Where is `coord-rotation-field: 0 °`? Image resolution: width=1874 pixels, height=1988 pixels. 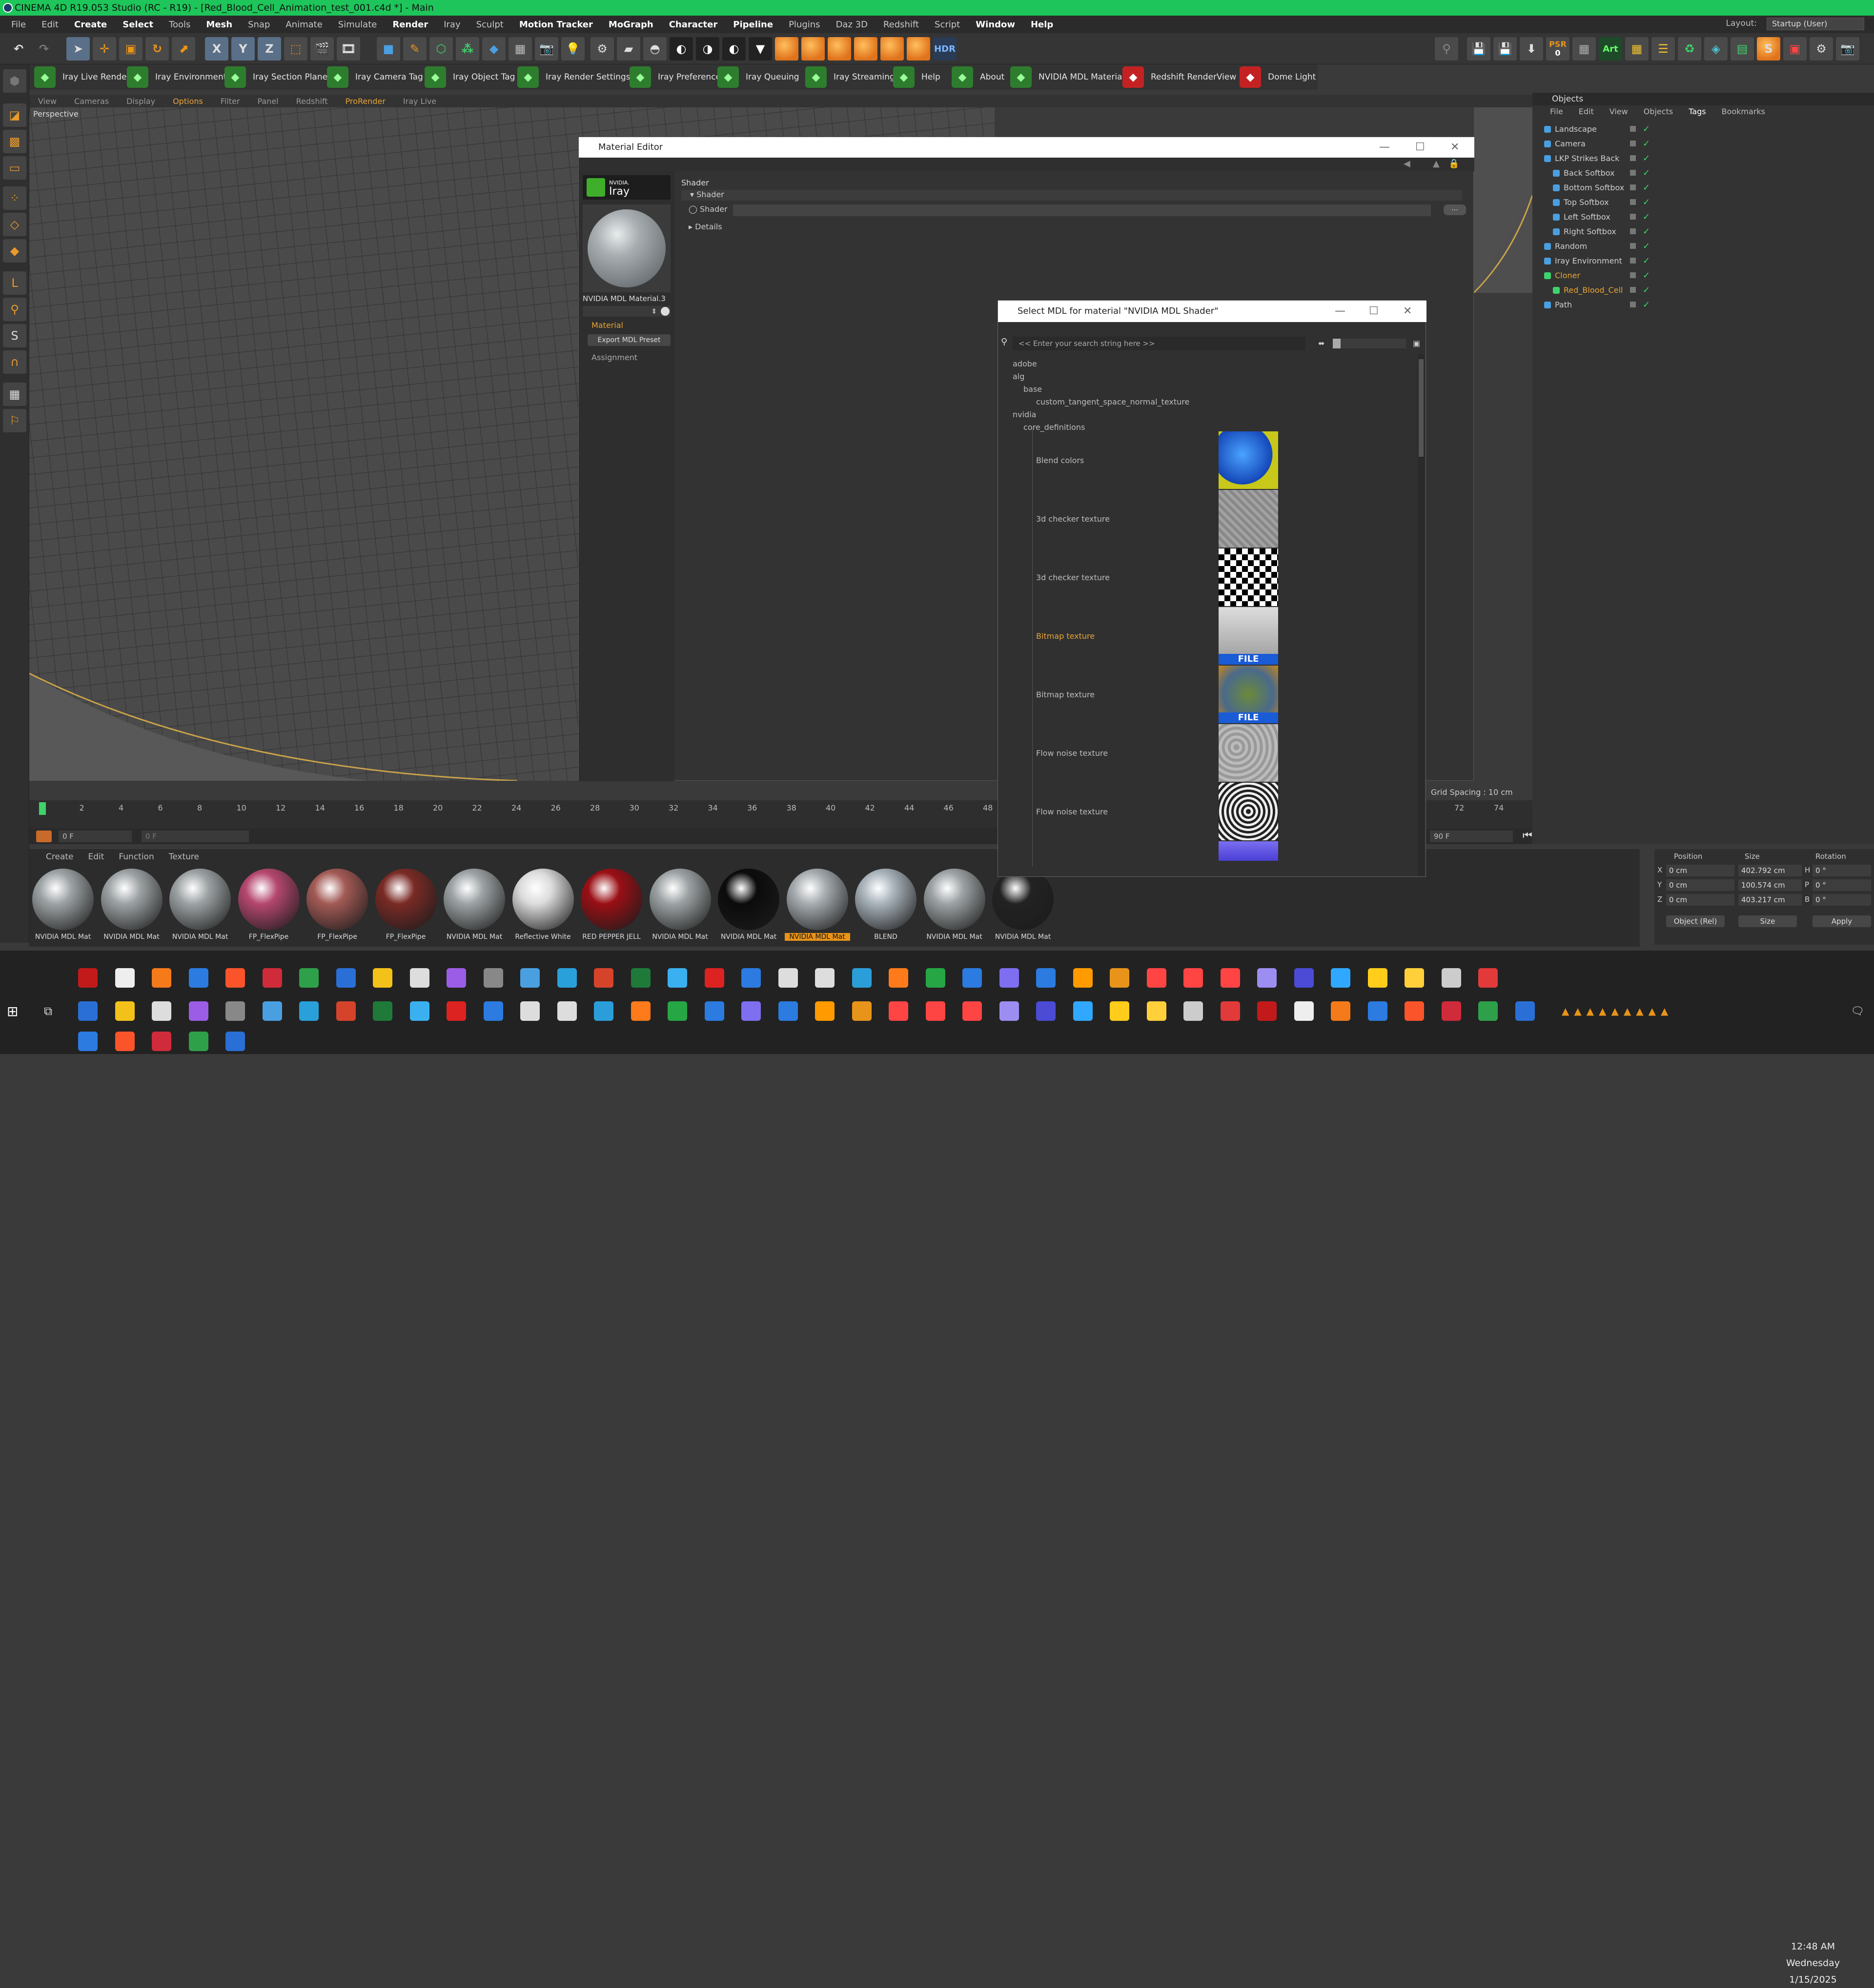
coord-rotation-field: 0 ° is located at coordinates (1842, 885).